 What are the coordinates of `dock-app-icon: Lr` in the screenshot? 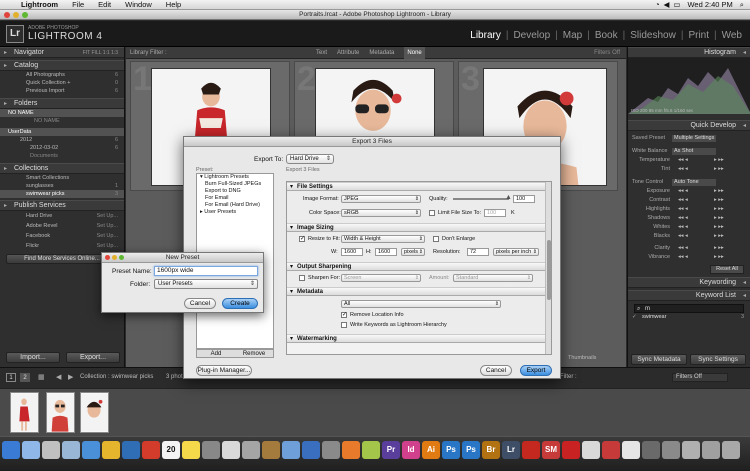 It's located at (511, 450).